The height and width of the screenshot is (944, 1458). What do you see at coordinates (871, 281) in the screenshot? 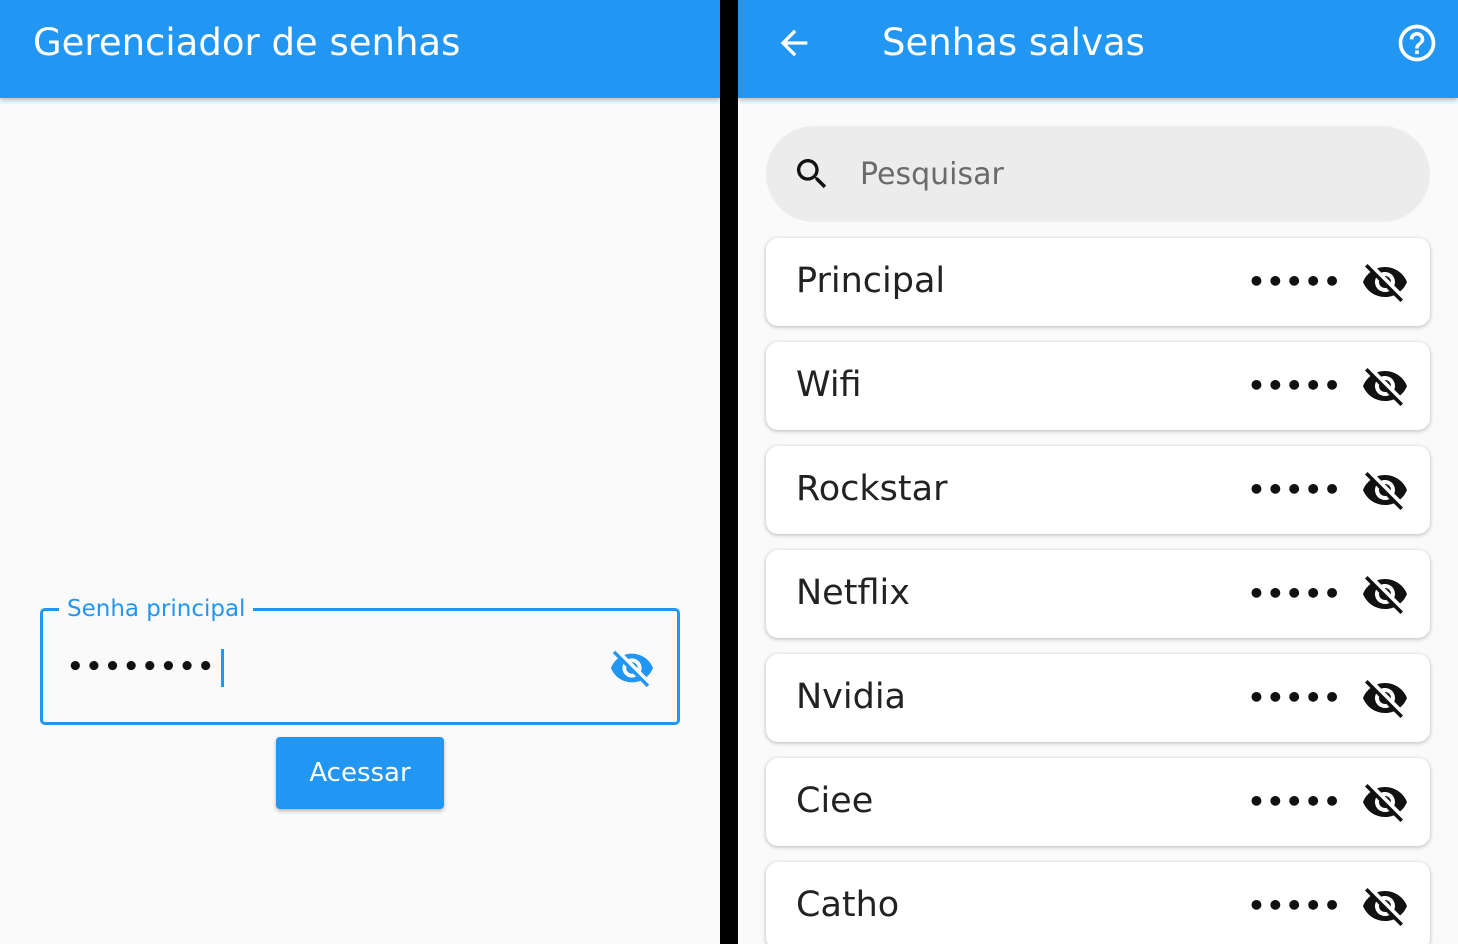
I see `password-name: Principal` at bounding box center [871, 281].